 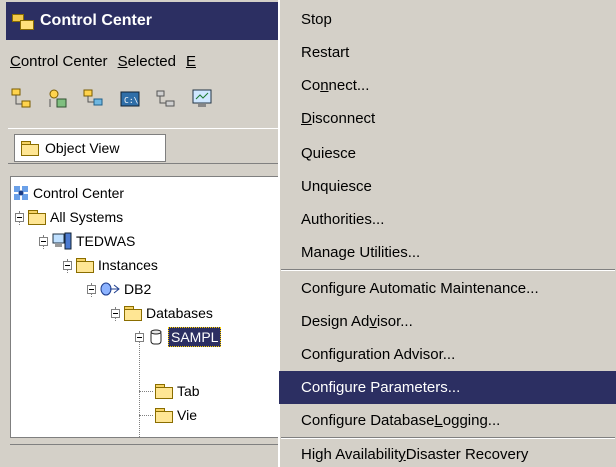 What do you see at coordinates (128, 265) in the screenshot?
I see `tree-label: Instances` at bounding box center [128, 265].